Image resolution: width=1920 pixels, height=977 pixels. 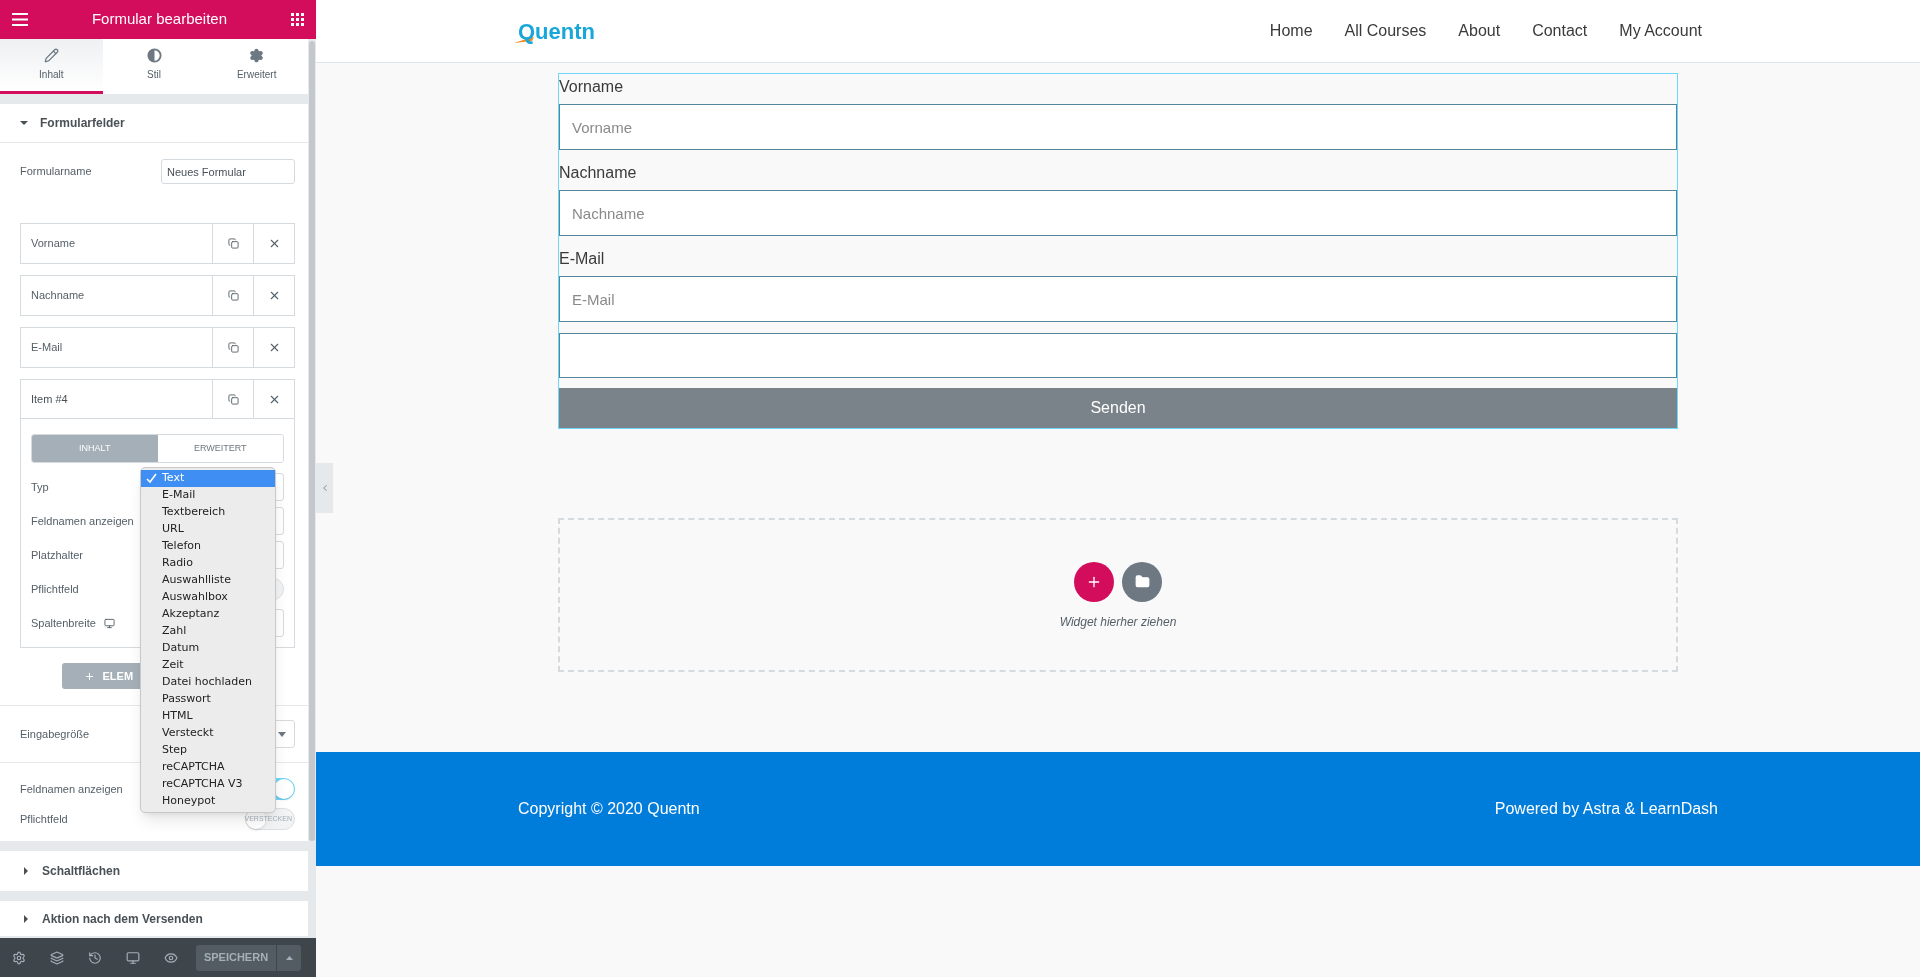 I want to click on submit-button: Senden, so click(x=1118, y=408).